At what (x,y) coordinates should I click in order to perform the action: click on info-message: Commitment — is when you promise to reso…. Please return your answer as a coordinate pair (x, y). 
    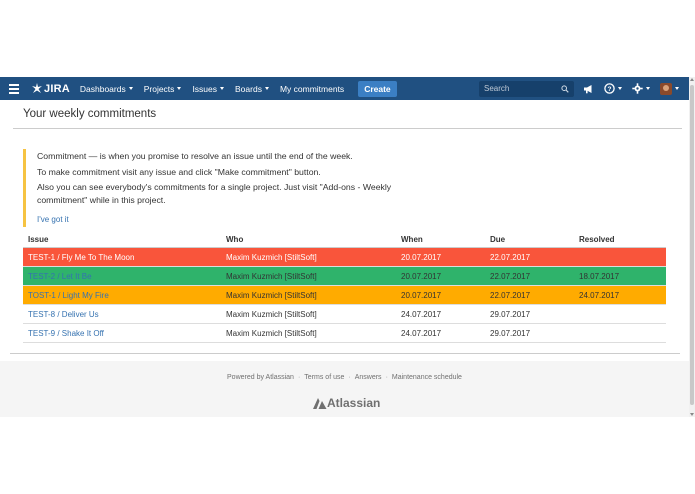
    Looking at the image, I should click on (223, 188).